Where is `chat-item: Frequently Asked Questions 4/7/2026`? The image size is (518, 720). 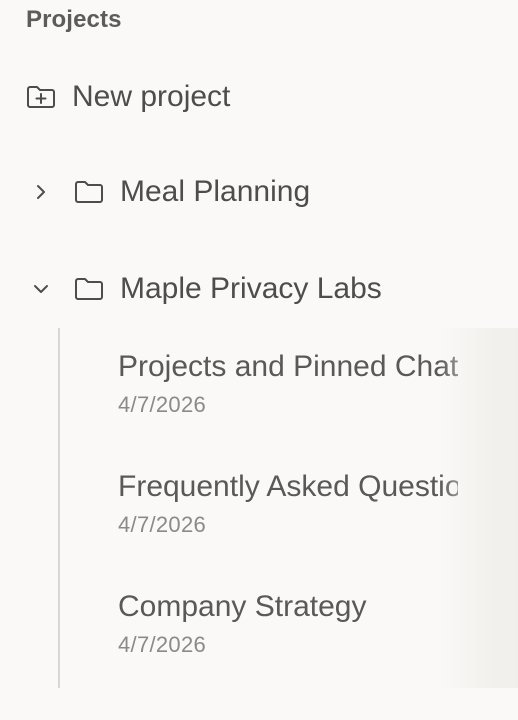 chat-item: Frequently Asked Questions 4/7/2026 is located at coordinates (288, 503).